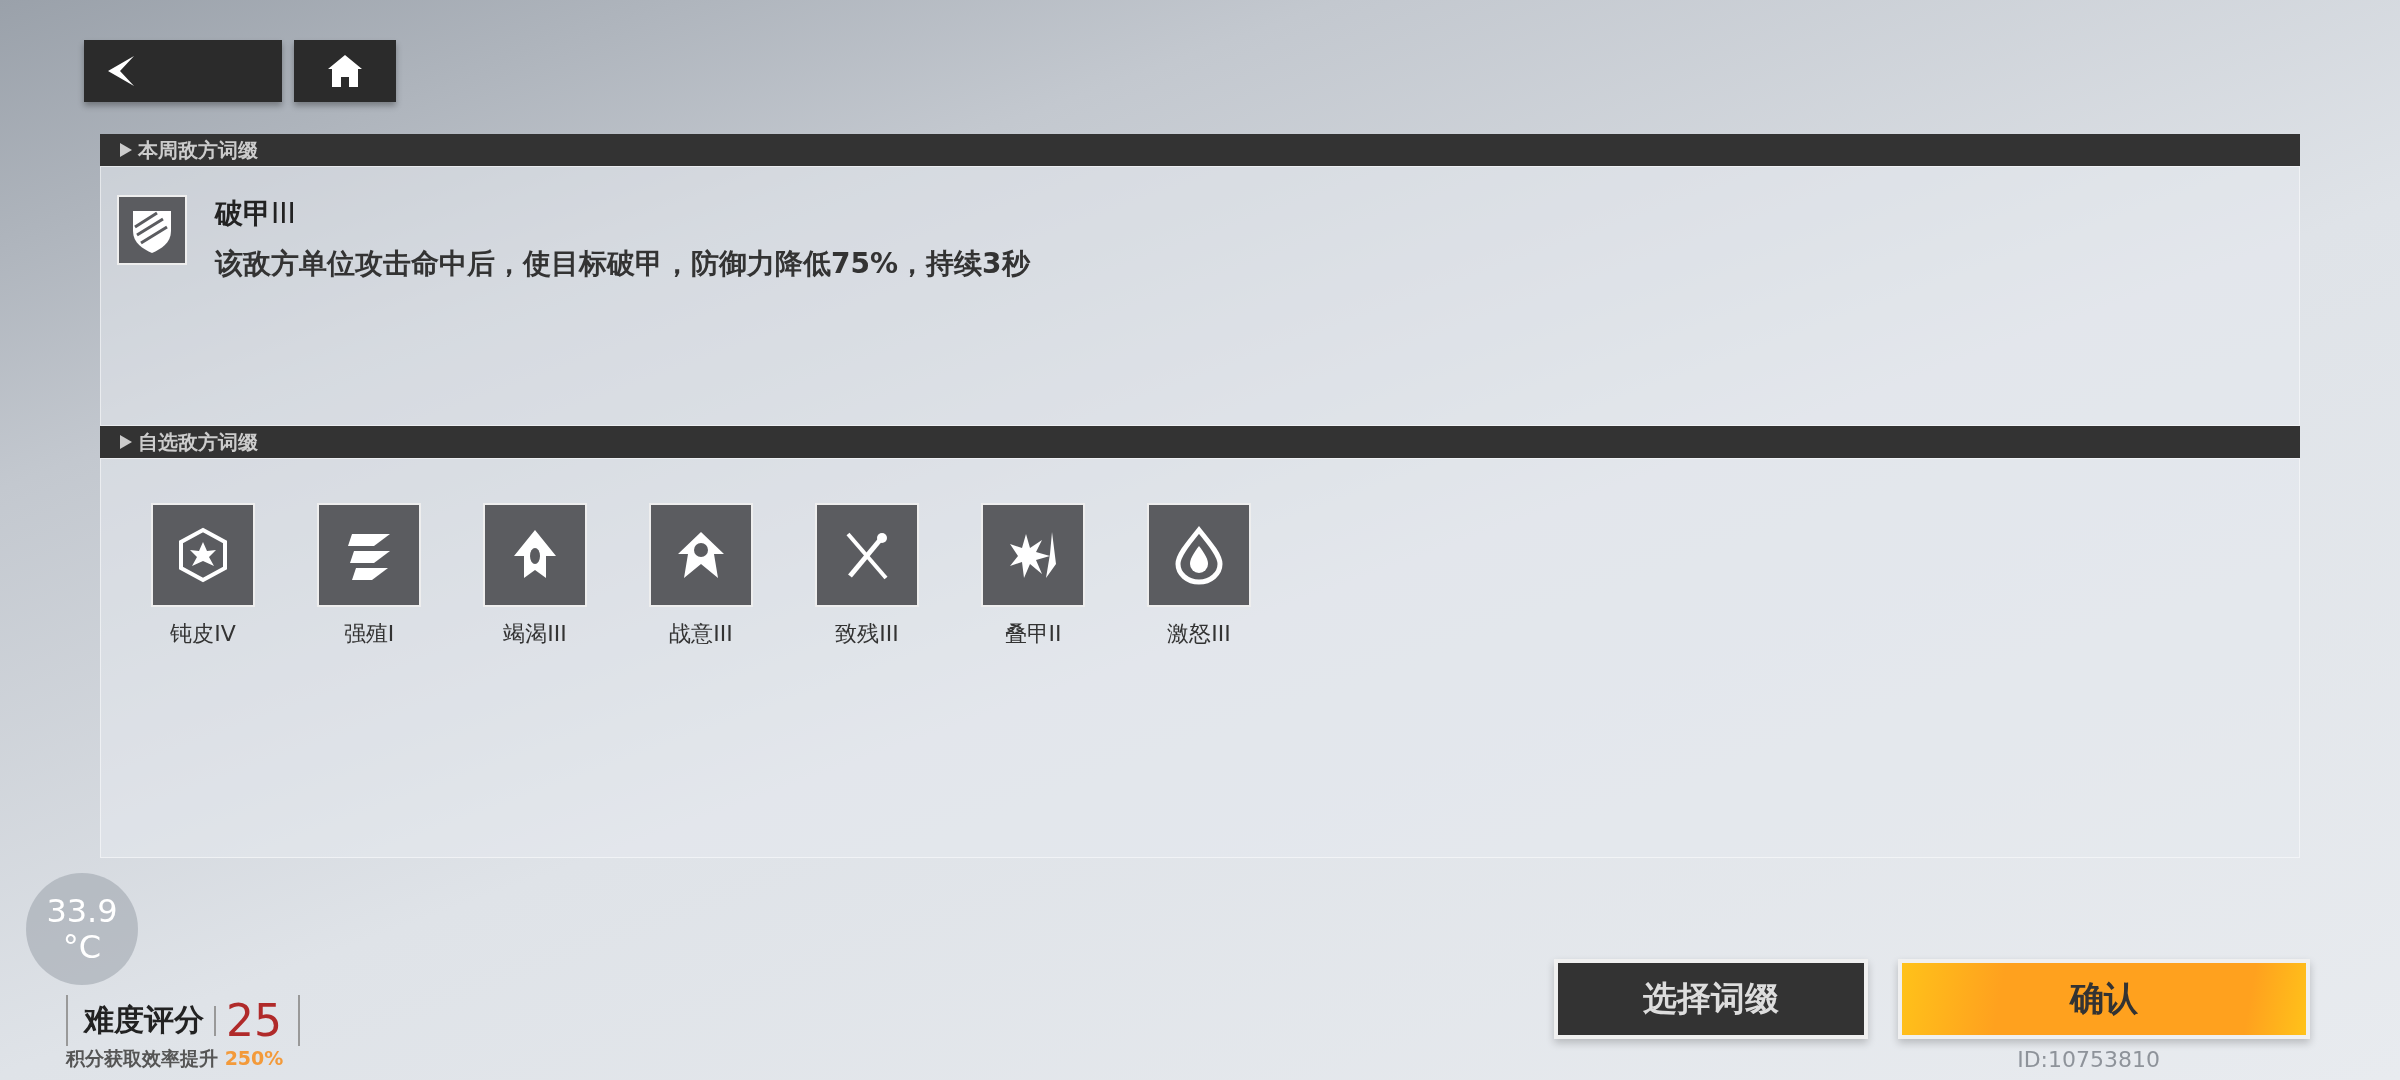  Describe the element at coordinates (175, 1058) in the screenshot. I see `bonus-text: 积分获取效率提升 250%` at that location.